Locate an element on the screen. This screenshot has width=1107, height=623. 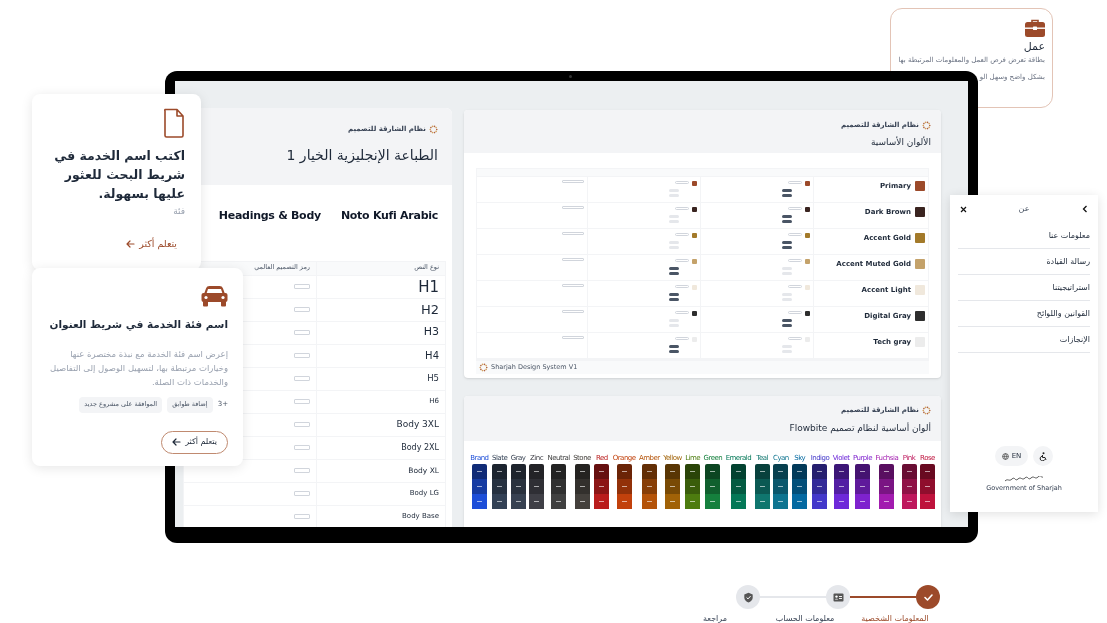
menu-item: معلومات عنا is located at coordinates (1024, 236).